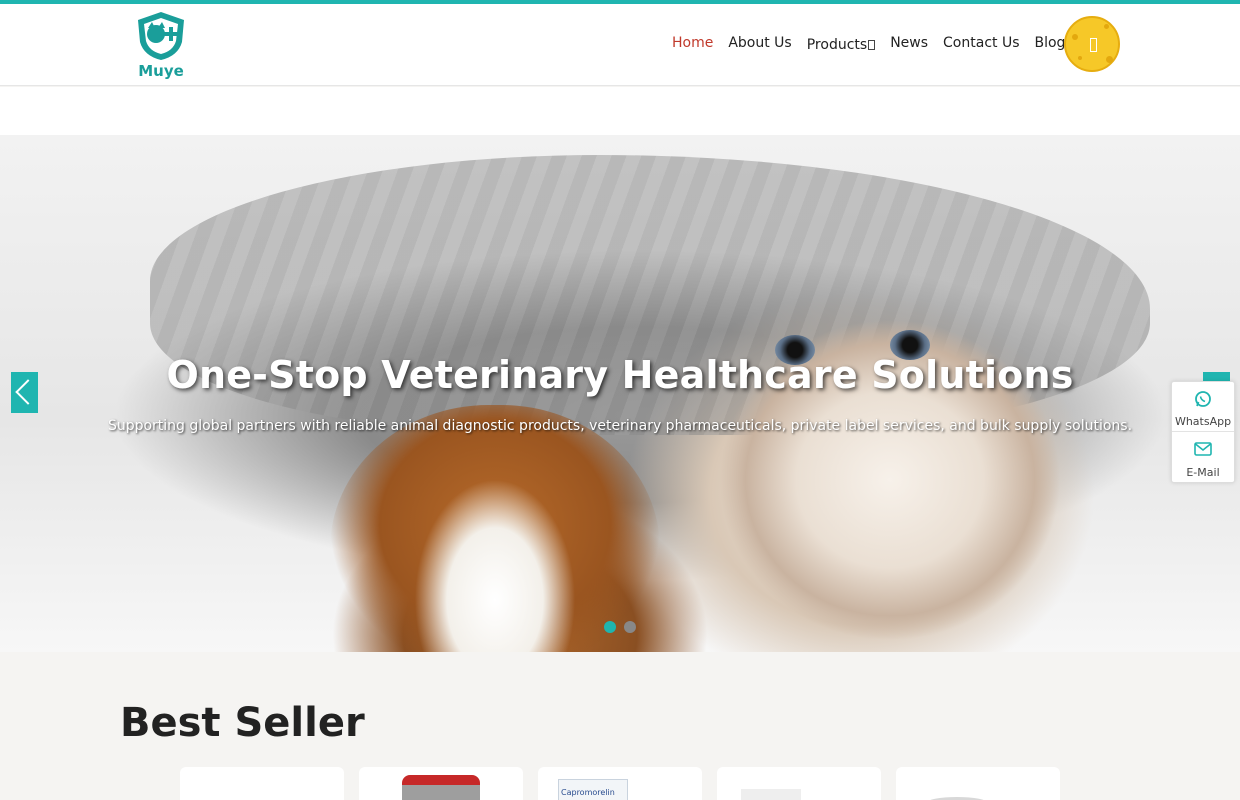  Describe the element at coordinates (1050, 43) in the screenshot. I see `nav-blog: Blog` at that location.